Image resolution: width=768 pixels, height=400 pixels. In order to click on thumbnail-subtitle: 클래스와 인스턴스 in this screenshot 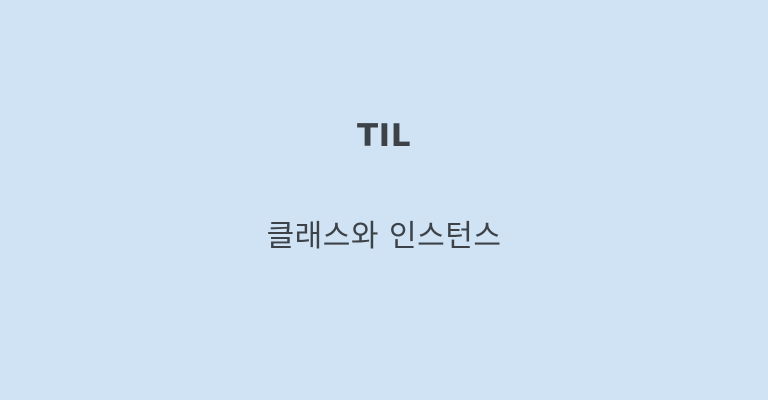, I will do `click(384, 236)`.